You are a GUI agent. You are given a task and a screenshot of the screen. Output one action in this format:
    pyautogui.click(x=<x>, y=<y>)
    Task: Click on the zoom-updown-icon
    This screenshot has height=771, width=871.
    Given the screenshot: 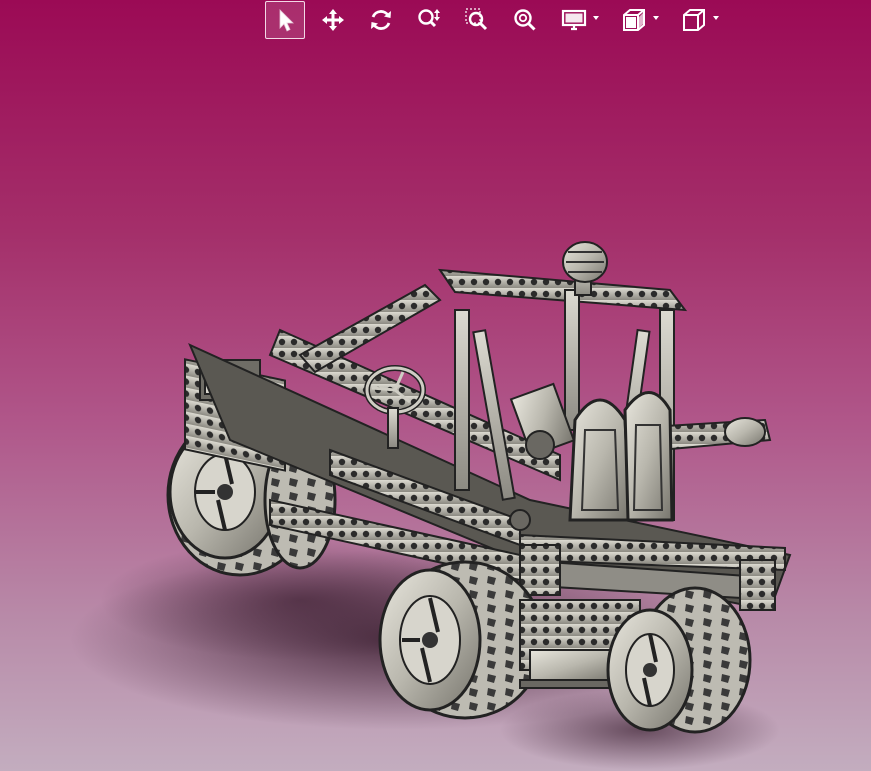 What is the action you would take?
    pyautogui.click(x=429, y=18)
    